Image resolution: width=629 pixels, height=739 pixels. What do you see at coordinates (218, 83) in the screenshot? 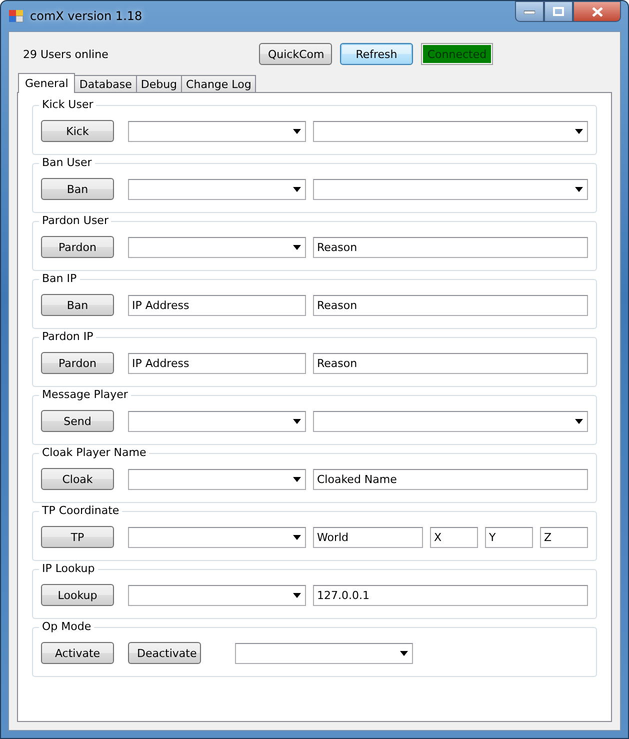
I see `tab: Change Log` at bounding box center [218, 83].